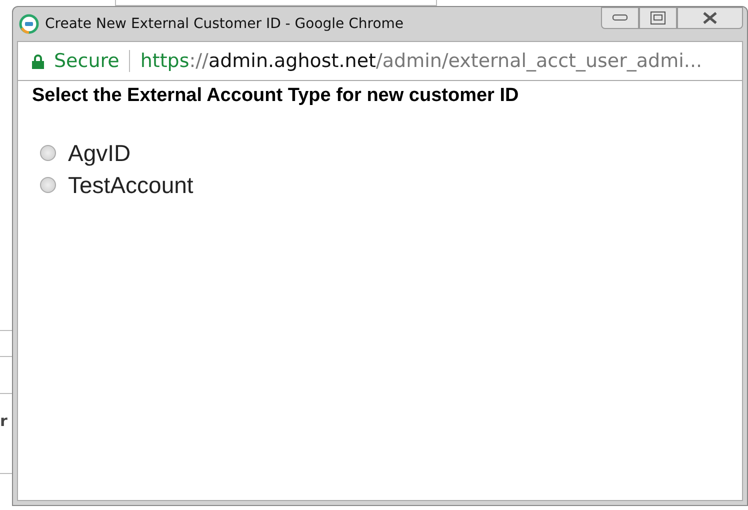 This screenshot has width=748, height=510. What do you see at coordinates (276, 96) in the screenshot?
I see `page-heading: Select the External Account Type for new customer ID` at bounding box center [276, 96].